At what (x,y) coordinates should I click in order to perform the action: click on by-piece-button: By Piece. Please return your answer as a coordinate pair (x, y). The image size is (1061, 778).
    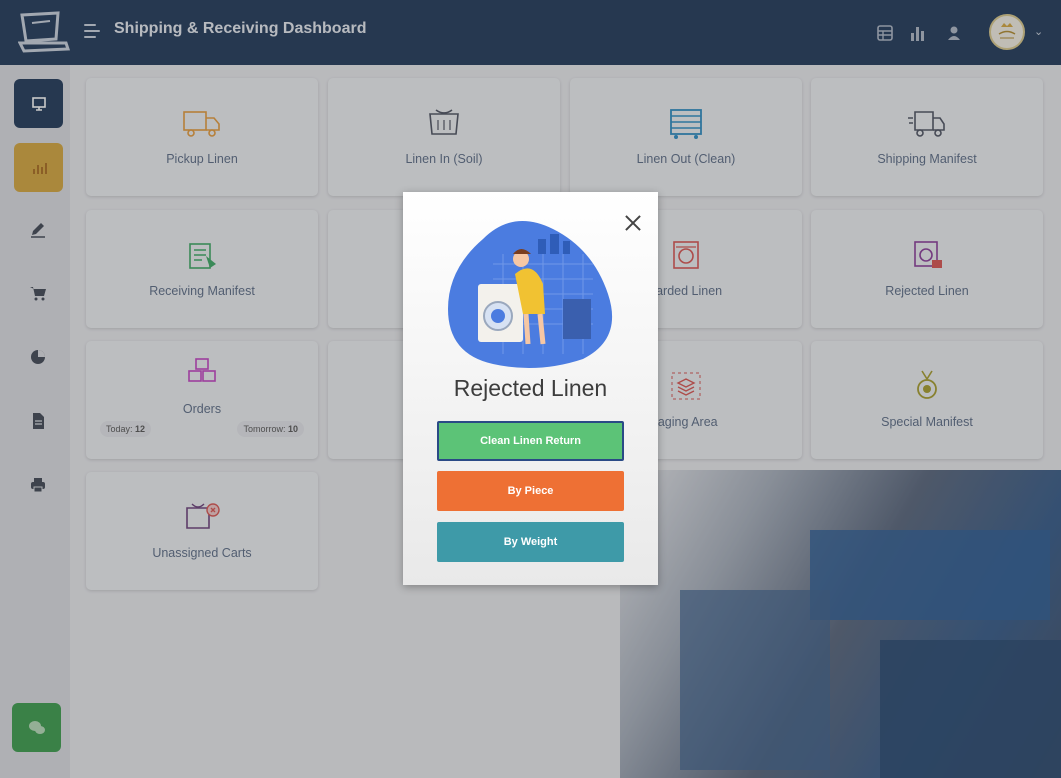
    Looking at the image, I should click on (530, 491).